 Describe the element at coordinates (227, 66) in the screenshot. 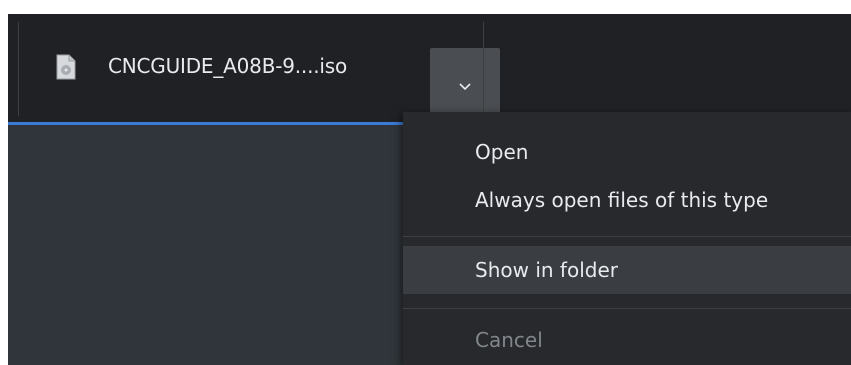

I see `download-file-name: CNCGUIDE_A08B-9....iso` at that location.